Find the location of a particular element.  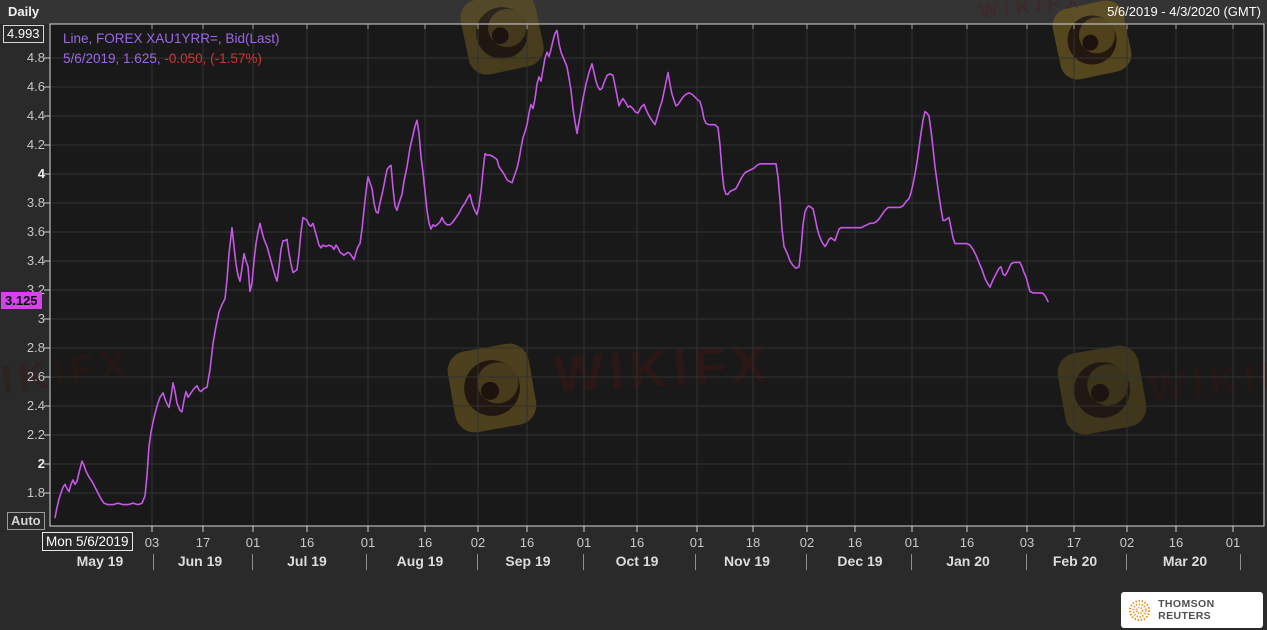

thomson-reuters-card: THOMSON REUTERS is located at coordinates (1192, 610).